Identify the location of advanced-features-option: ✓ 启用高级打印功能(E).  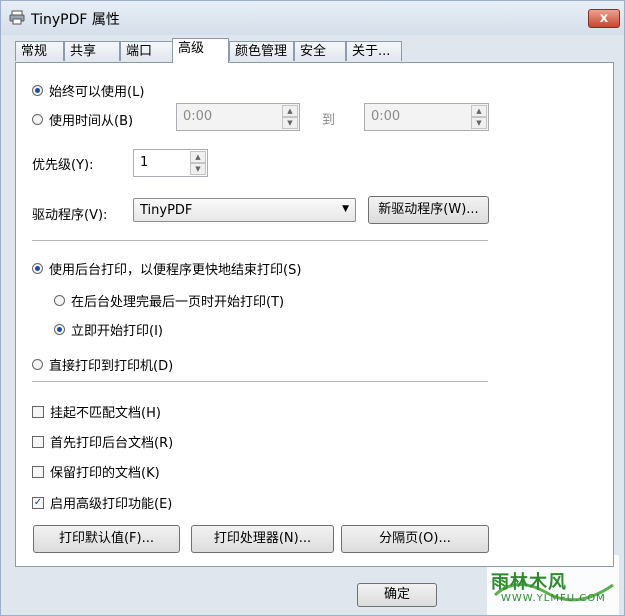
(102, 502).